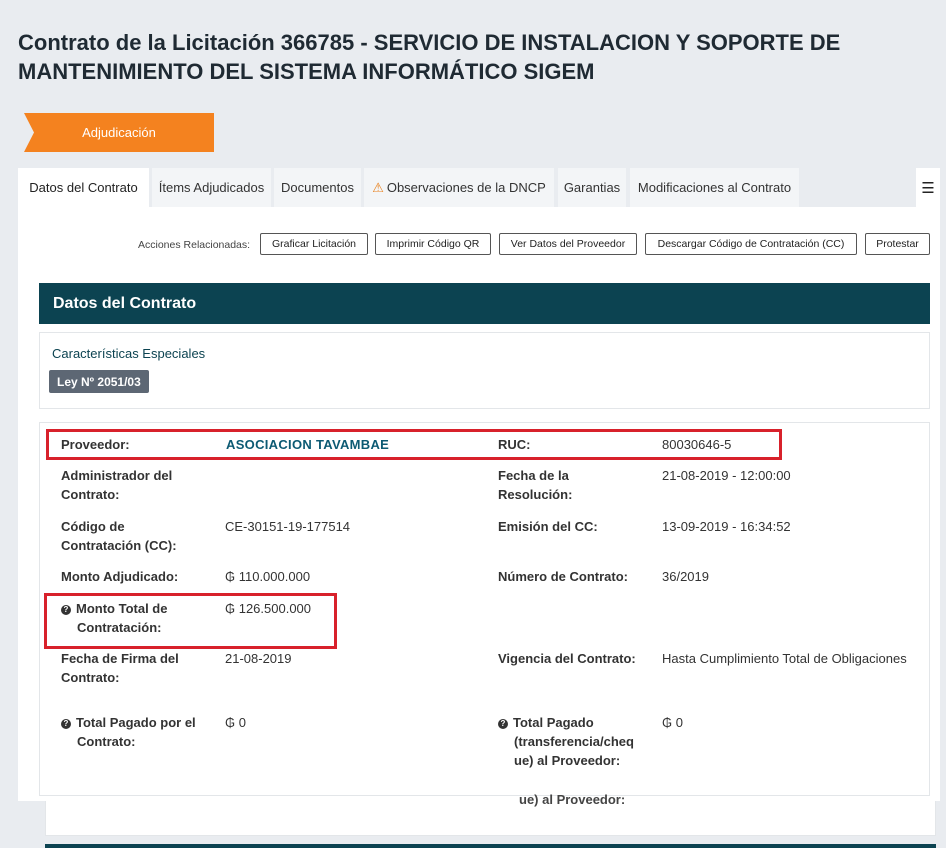 This screenshot has height=848, width=946. Describe the element at coordinates (897, 244) in the screenshot. I see `protestar-button: Protestar` at that location.